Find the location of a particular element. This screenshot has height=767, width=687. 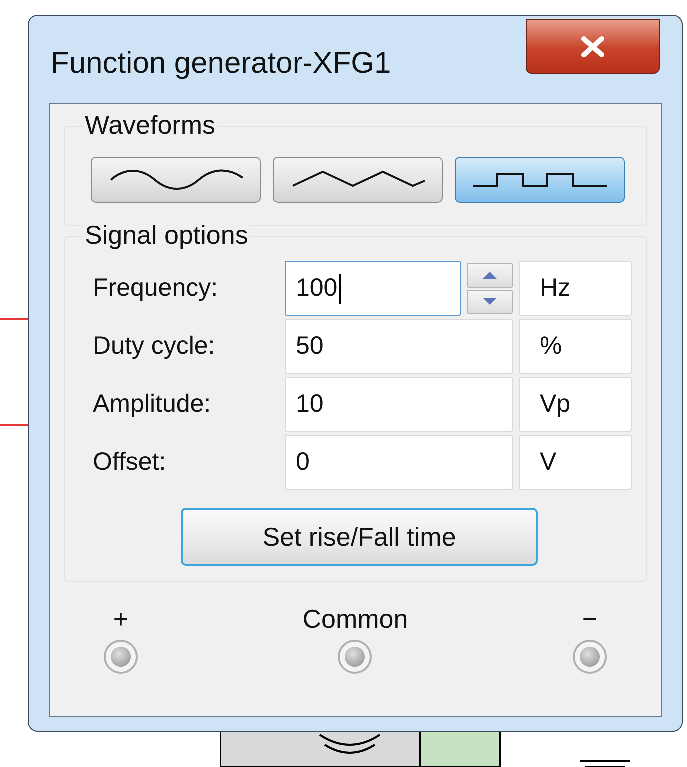

close-icon is located at coordinates (593, 47).